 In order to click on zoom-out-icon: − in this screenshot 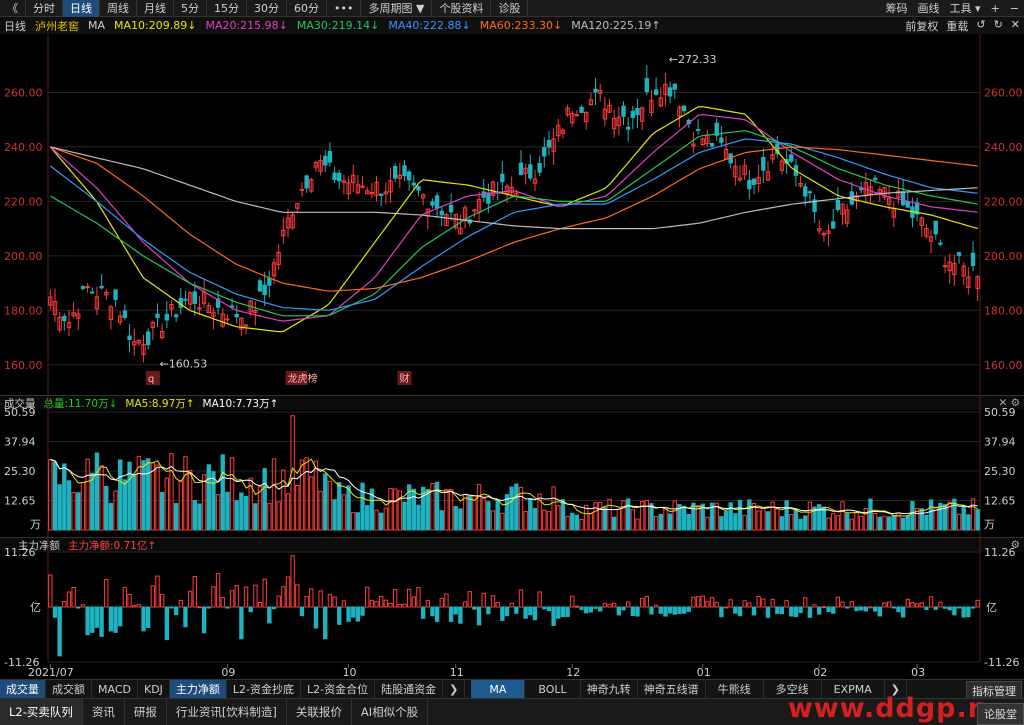, I will do `click(1014, 8)`.